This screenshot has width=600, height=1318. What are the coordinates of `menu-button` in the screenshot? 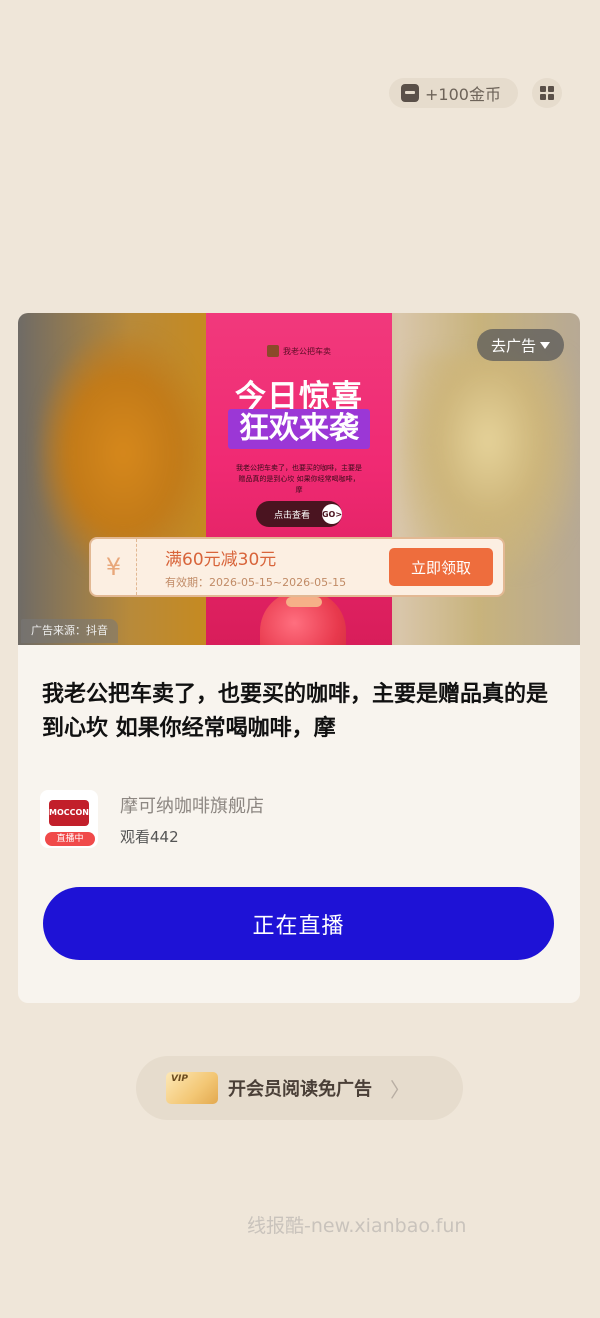 It's located at (547, 93).